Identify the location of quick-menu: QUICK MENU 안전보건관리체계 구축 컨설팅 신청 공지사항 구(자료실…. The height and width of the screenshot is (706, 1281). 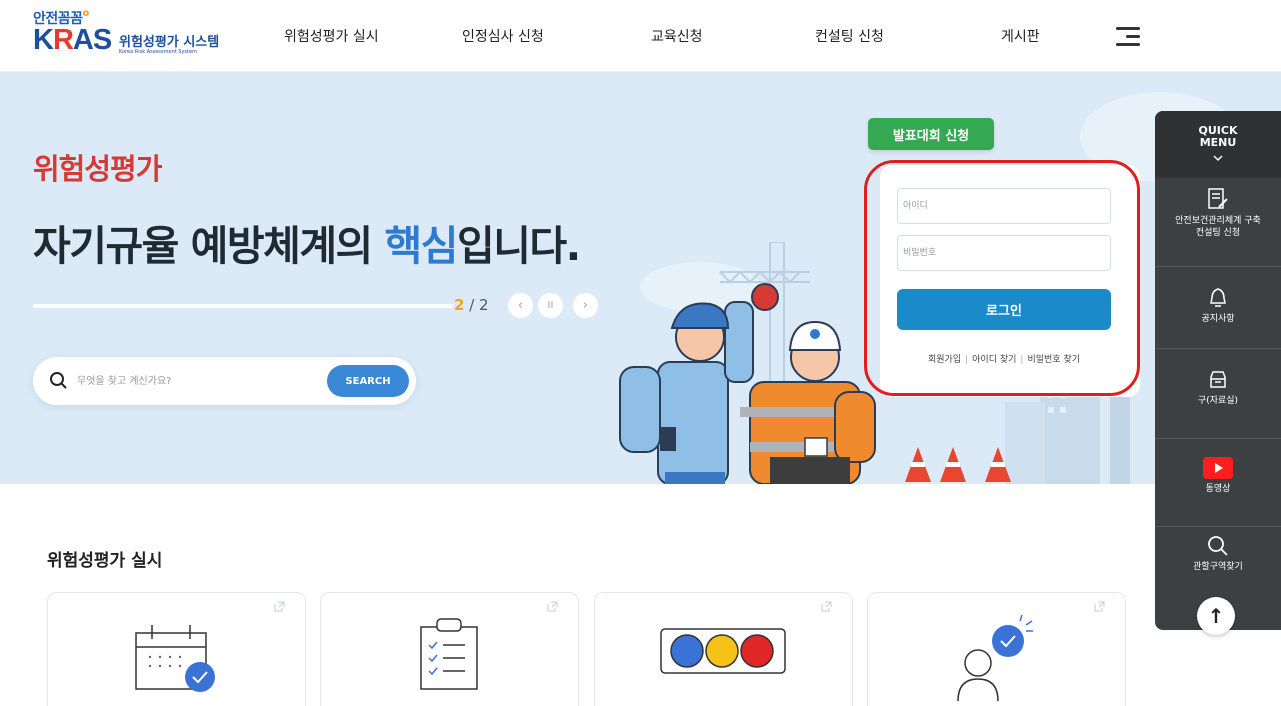
(1218, 373).